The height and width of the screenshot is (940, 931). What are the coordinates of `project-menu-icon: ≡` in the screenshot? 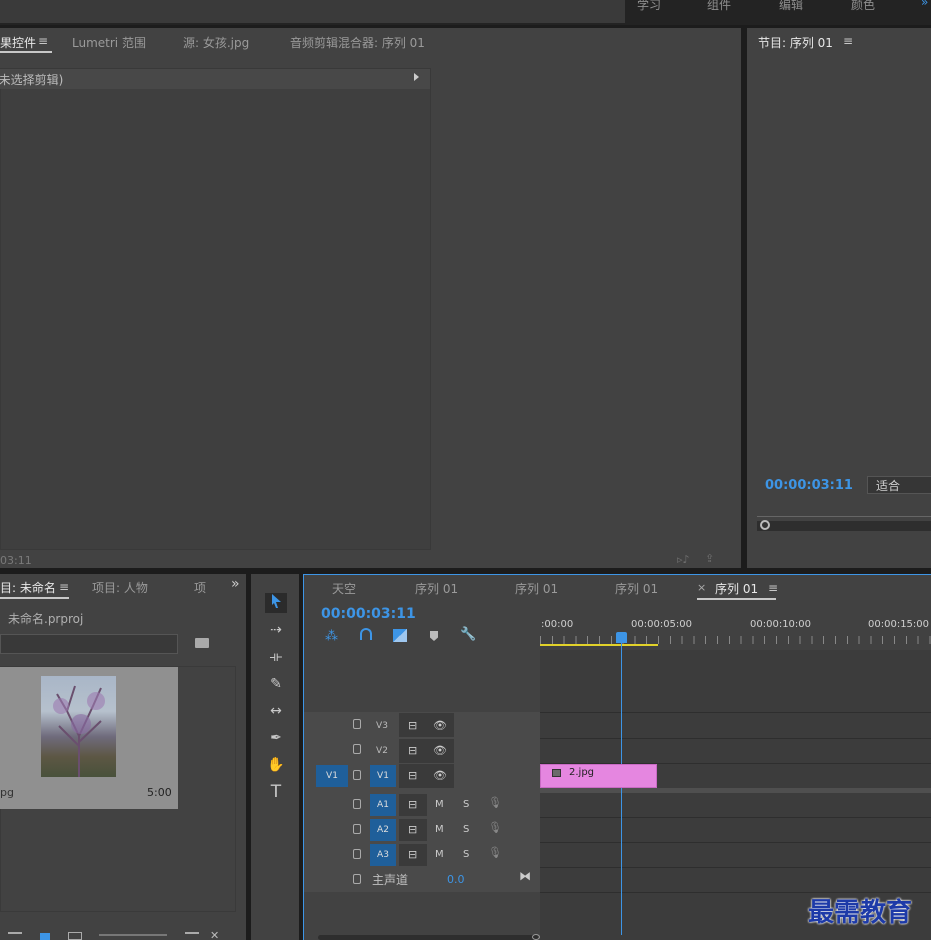 It's located at (64, 587).